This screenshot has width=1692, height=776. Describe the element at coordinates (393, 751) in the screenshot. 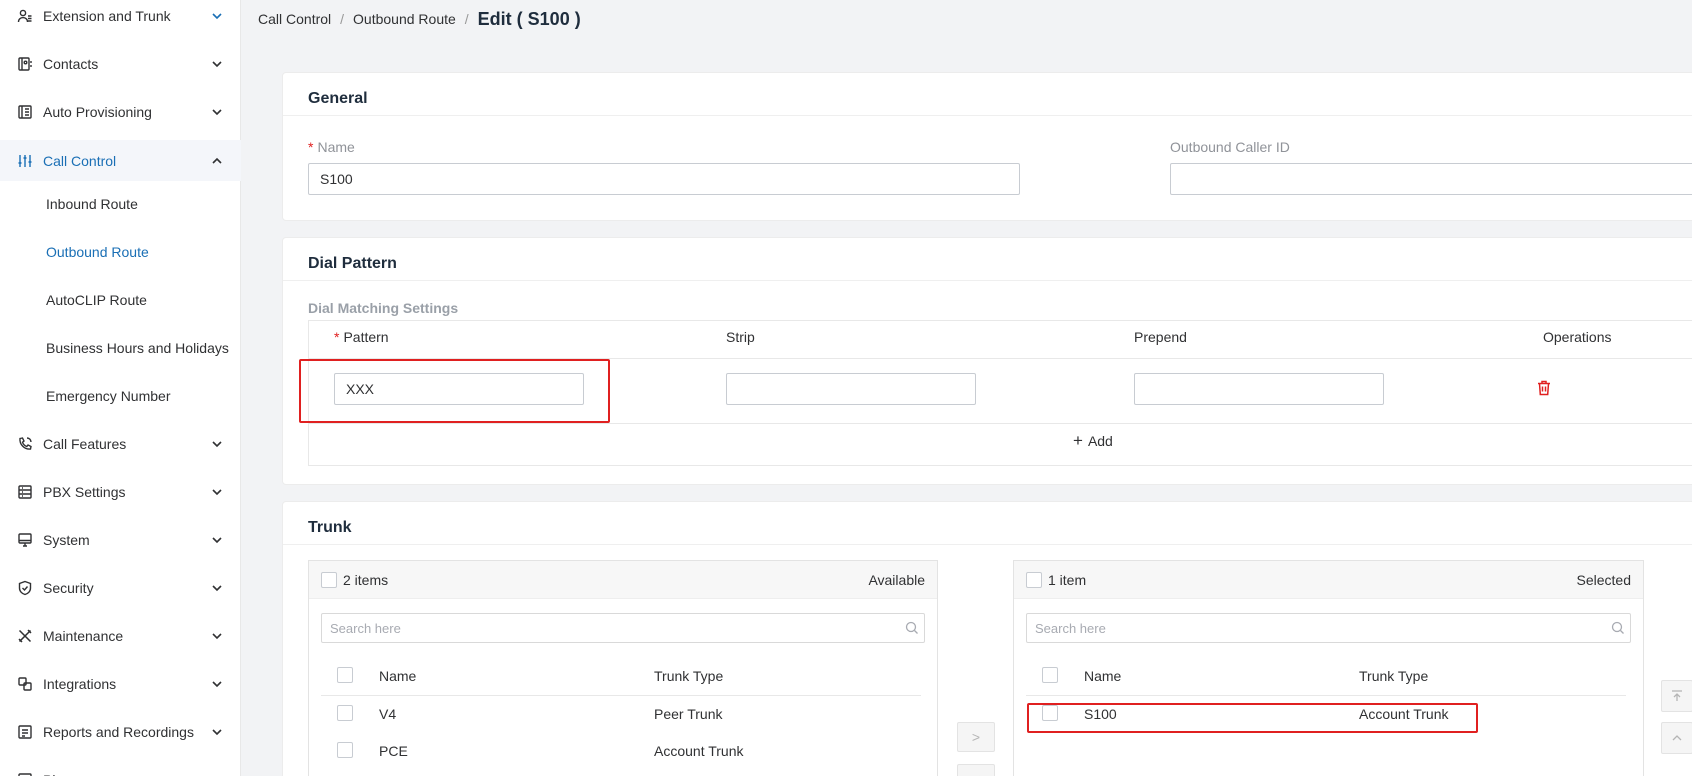

I see `trunk-name: PCE` at that location.